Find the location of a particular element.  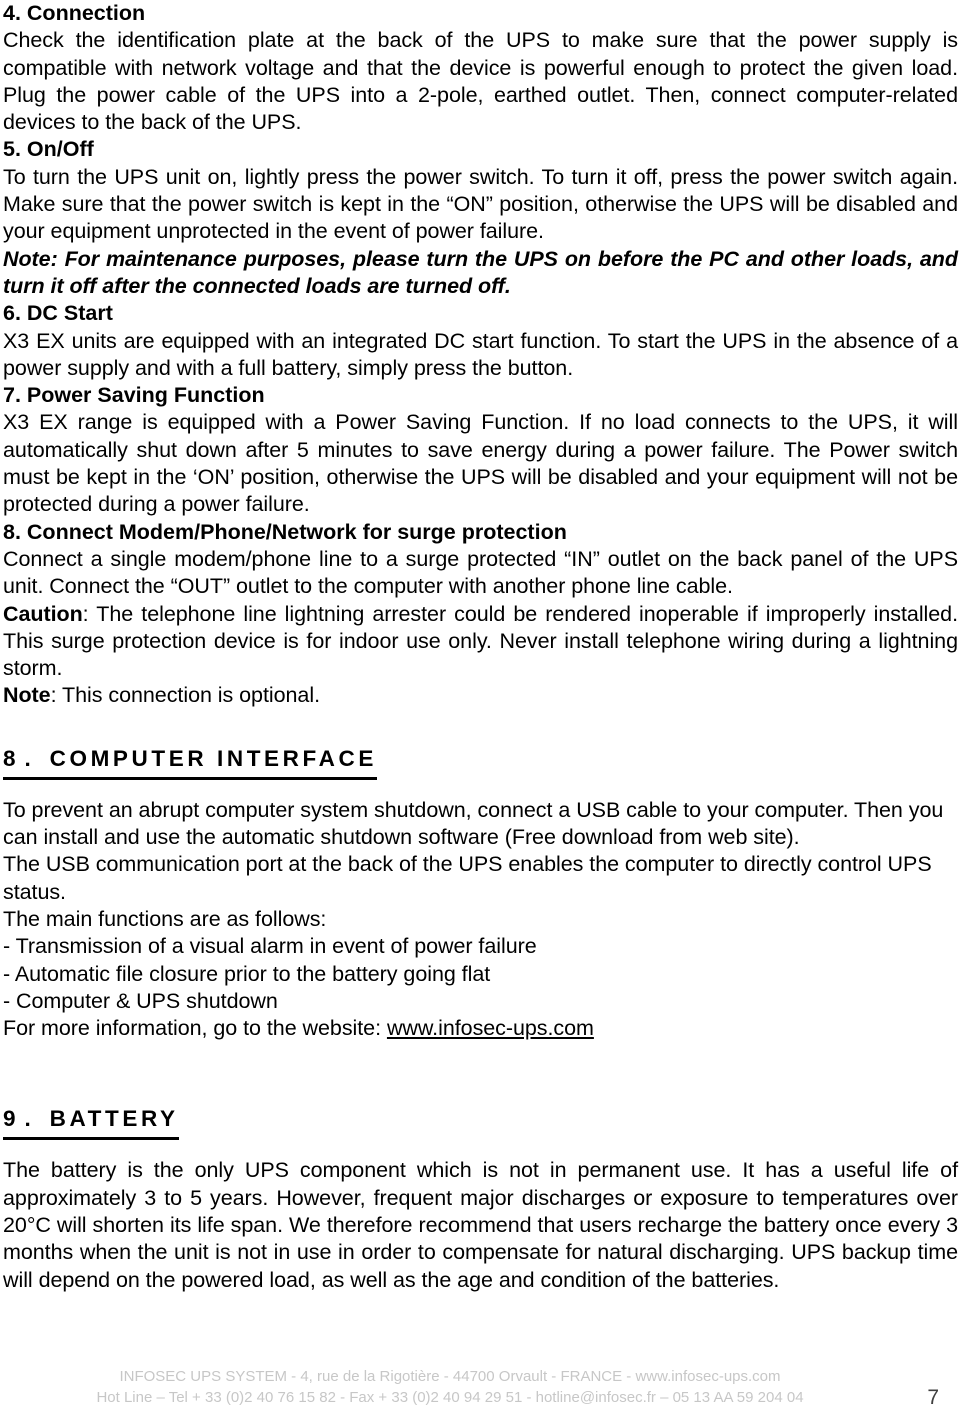

website-prefix: For more information, go to the website: is located at coordinates (195, 1028).